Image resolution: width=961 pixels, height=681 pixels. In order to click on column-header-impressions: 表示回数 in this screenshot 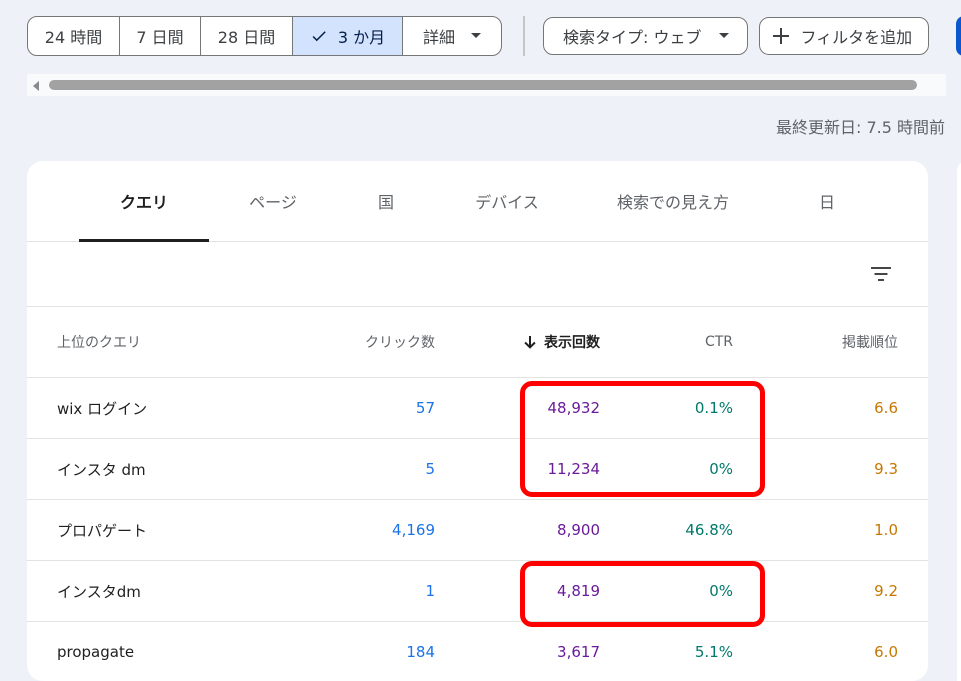, I will do `click(561, 342)`.